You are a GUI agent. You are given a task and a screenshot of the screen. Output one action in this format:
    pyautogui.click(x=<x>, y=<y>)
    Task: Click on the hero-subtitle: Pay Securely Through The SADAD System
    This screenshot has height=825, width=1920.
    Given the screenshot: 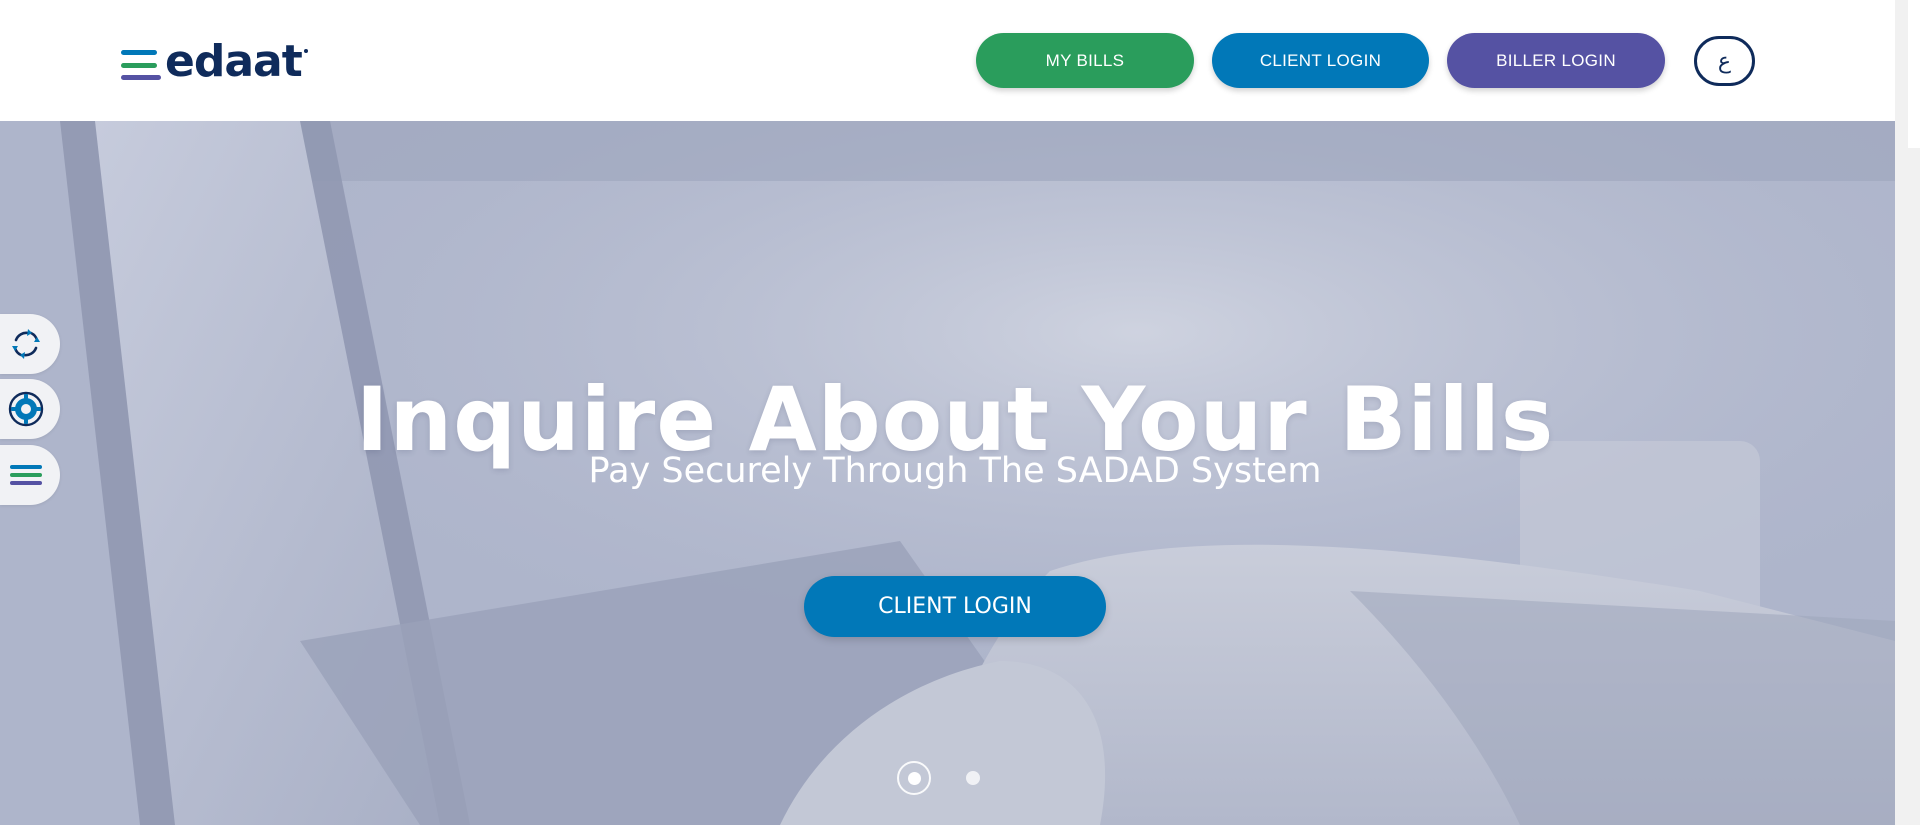 What is the action you would take?
    pyautogui.click(x=955, y=471)
    